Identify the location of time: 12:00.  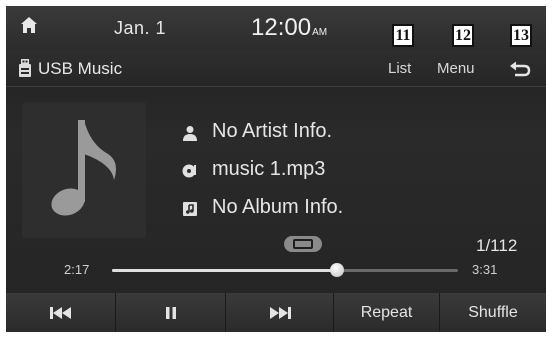
(281, 27).